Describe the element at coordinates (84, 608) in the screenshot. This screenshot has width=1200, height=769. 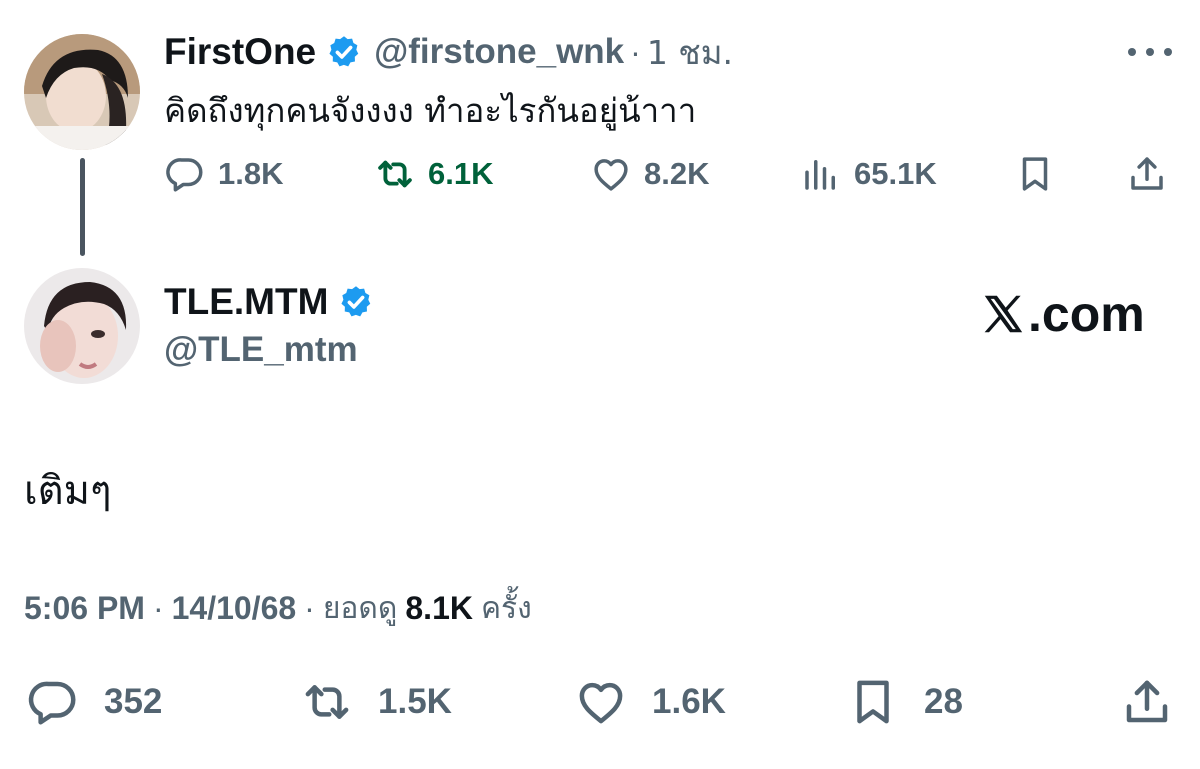
I see `tweet-time: 5:06 PM` at that location.